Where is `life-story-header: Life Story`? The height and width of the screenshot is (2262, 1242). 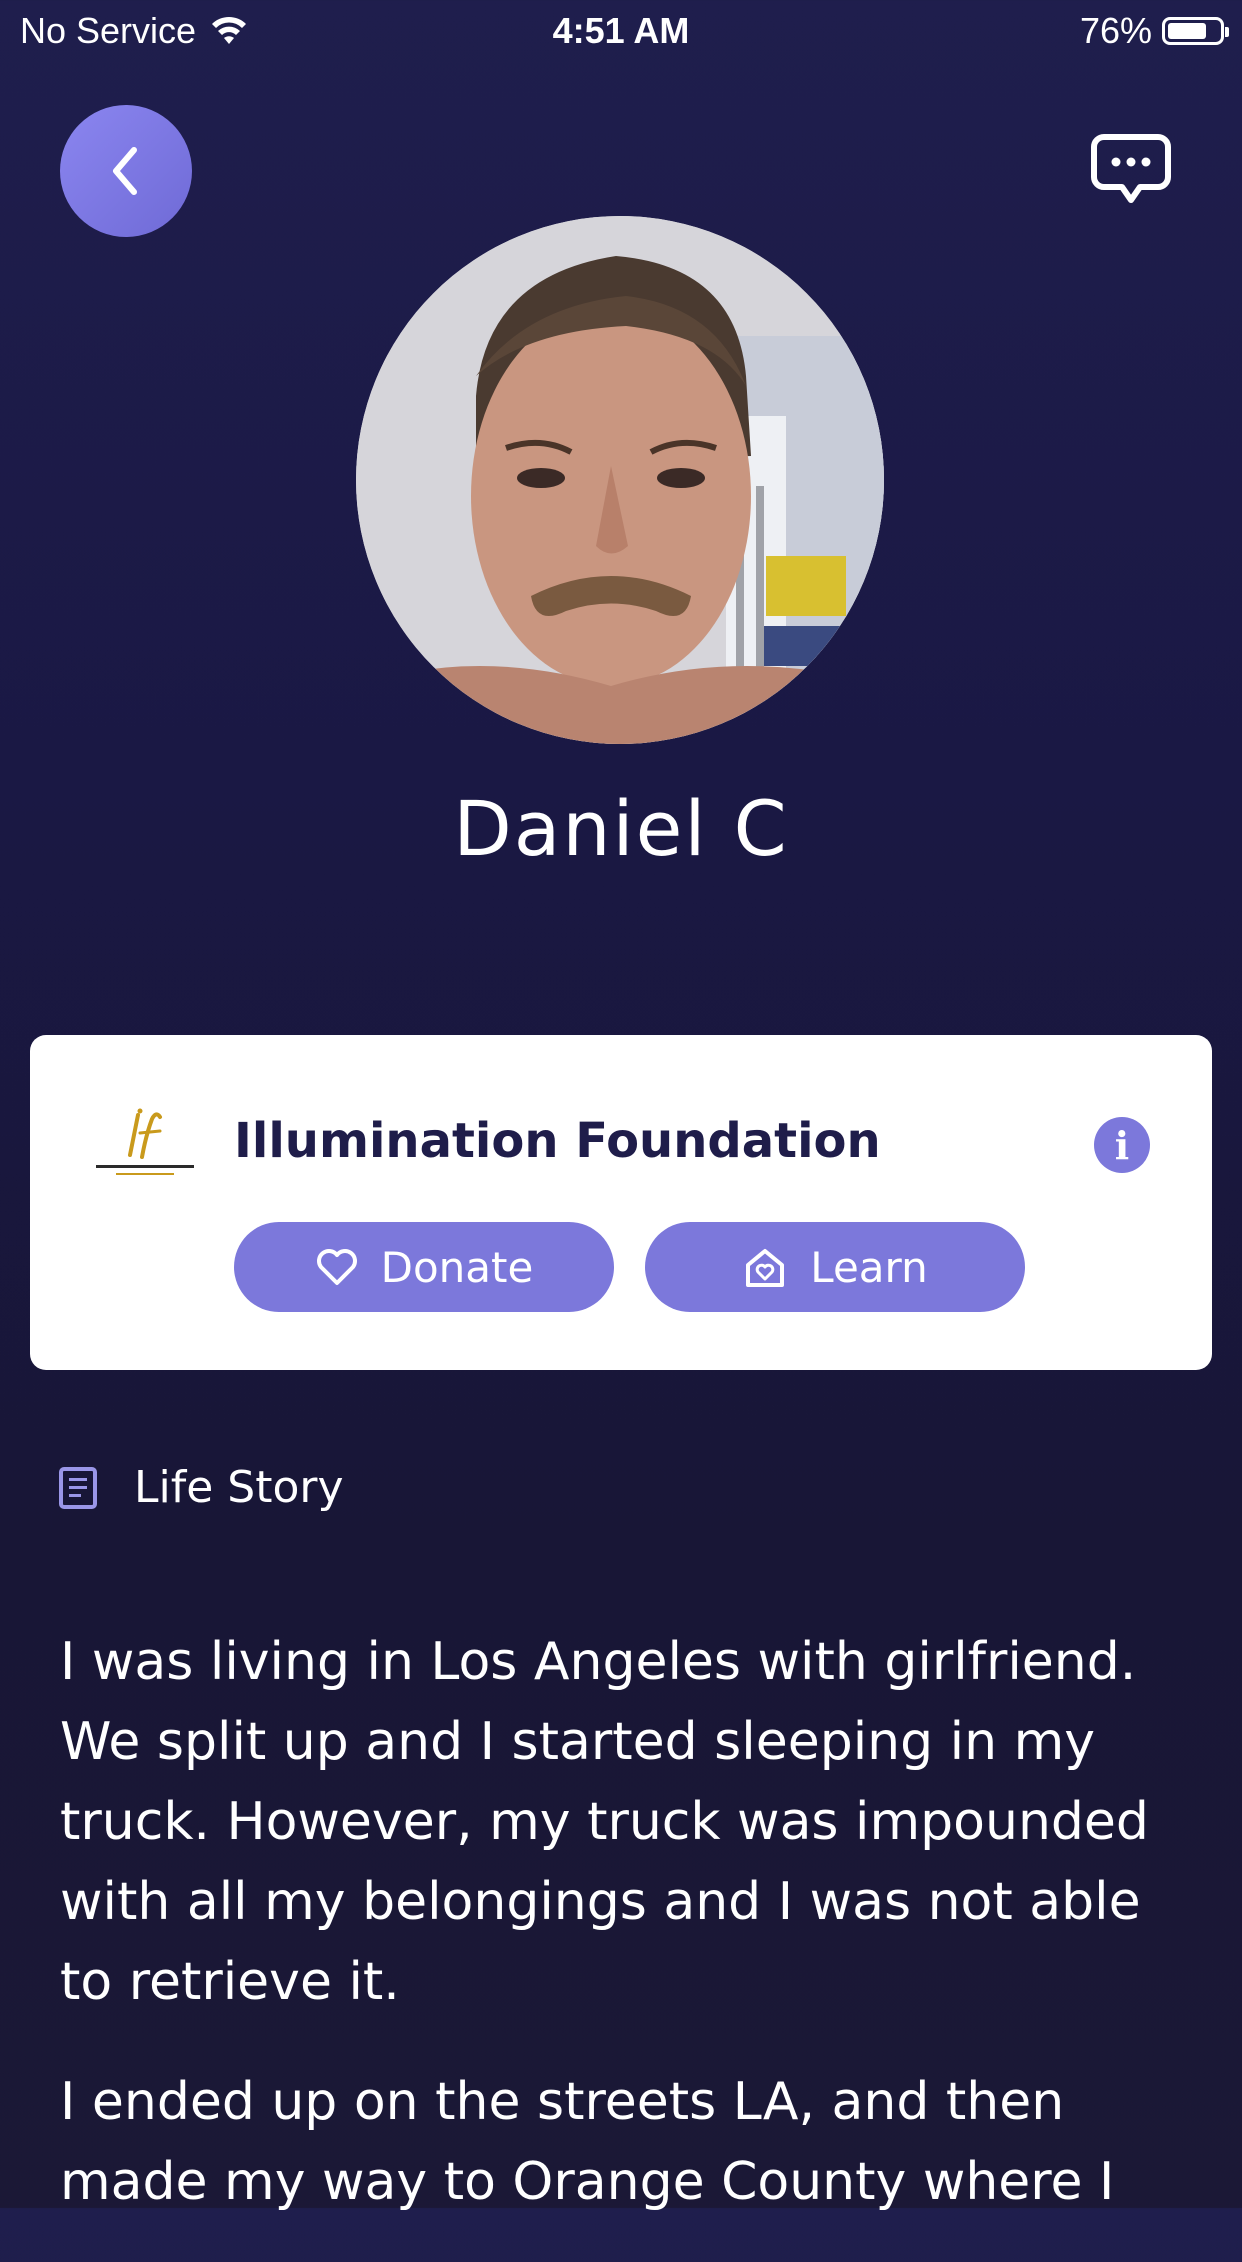
life-story-header: Life Story is located at coordinates (201, 1487).